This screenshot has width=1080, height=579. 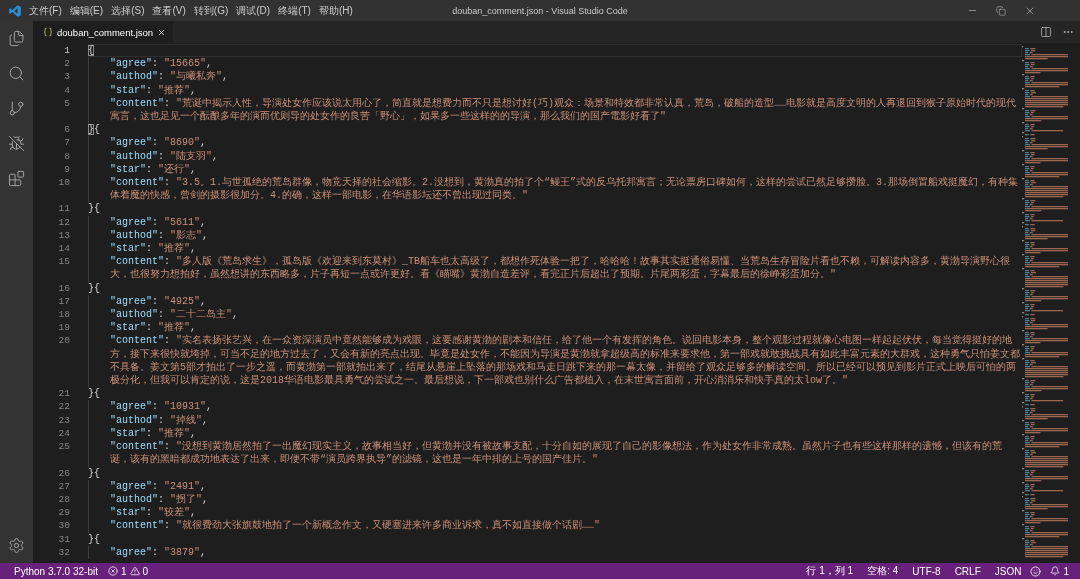 What do you see at coordinates (63, 539) in the screenshot?
I see `line-number: 31` at bounding box center [63, 539].